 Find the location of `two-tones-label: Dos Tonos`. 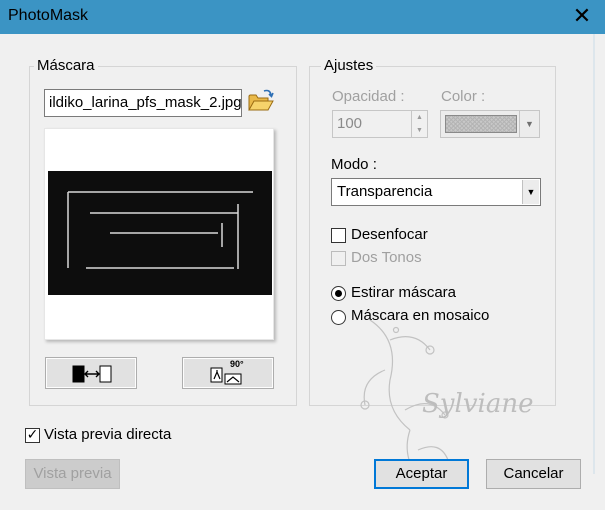

two-tones-label: Dos Tonos is located at coordinates (386, 257).